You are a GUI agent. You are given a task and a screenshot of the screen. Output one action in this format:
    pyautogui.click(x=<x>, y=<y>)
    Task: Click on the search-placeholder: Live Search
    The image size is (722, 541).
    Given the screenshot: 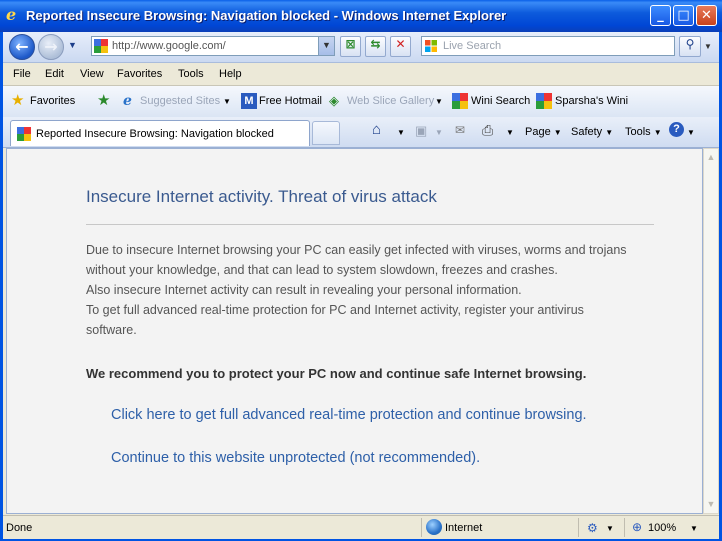 What is the action you would take?
    pyautogui.click(x=472, y=46)
    